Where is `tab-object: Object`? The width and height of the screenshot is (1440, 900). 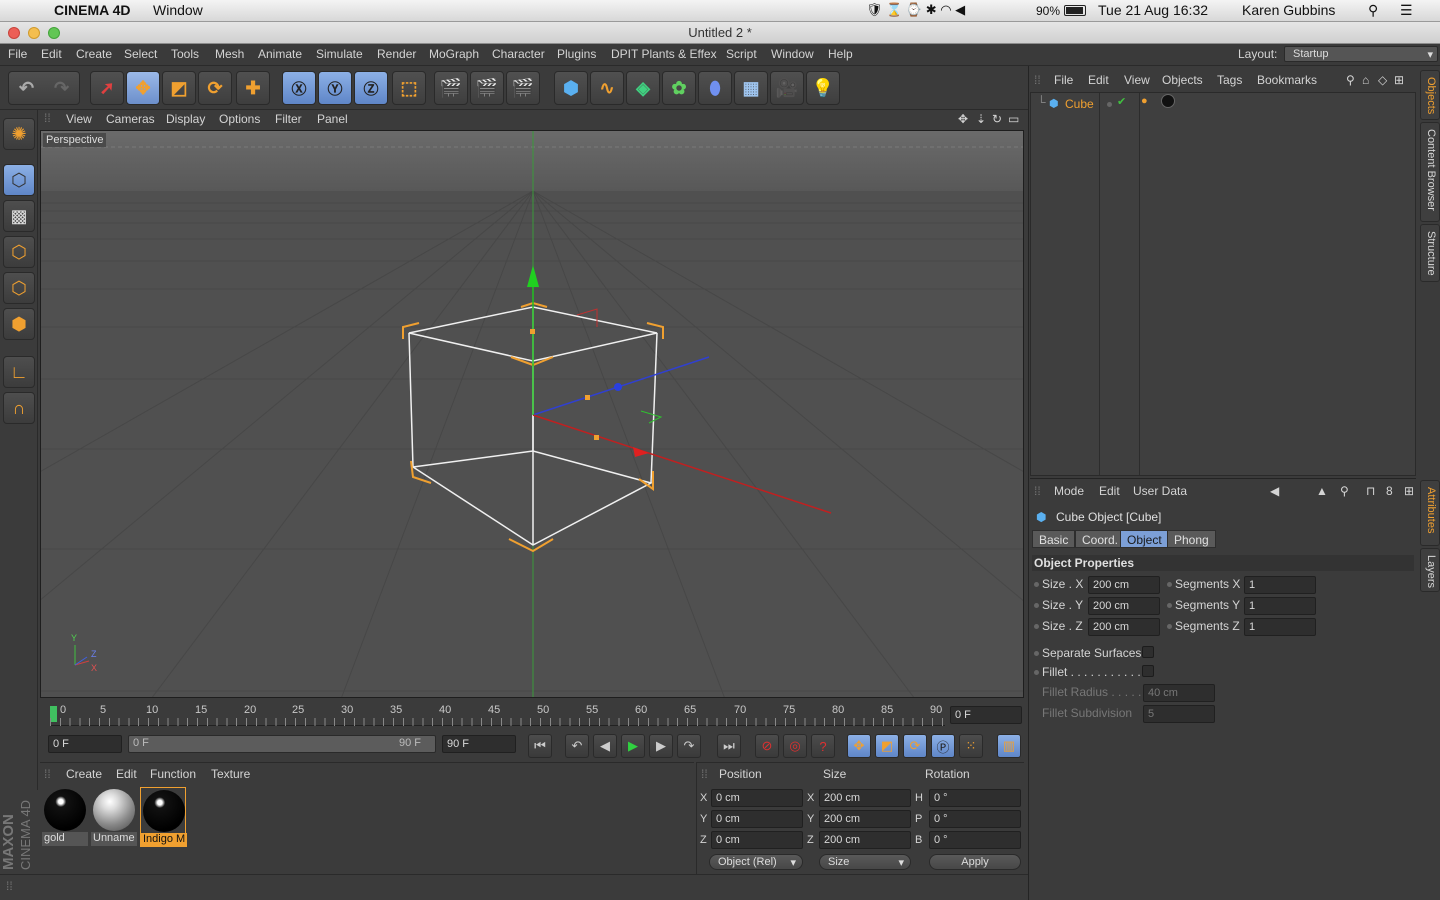 tab-object: Object is located at coordinates (1144, 539).